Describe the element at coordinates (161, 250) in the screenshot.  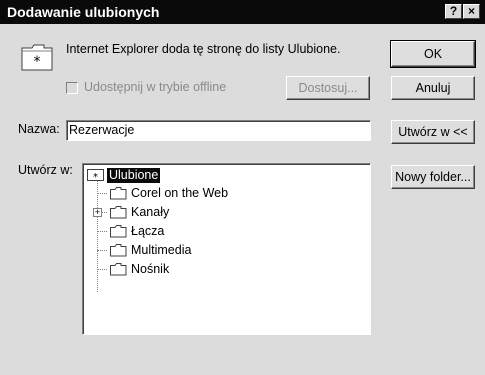
I see `tree-item-multimedia: Multimedia` at that location.